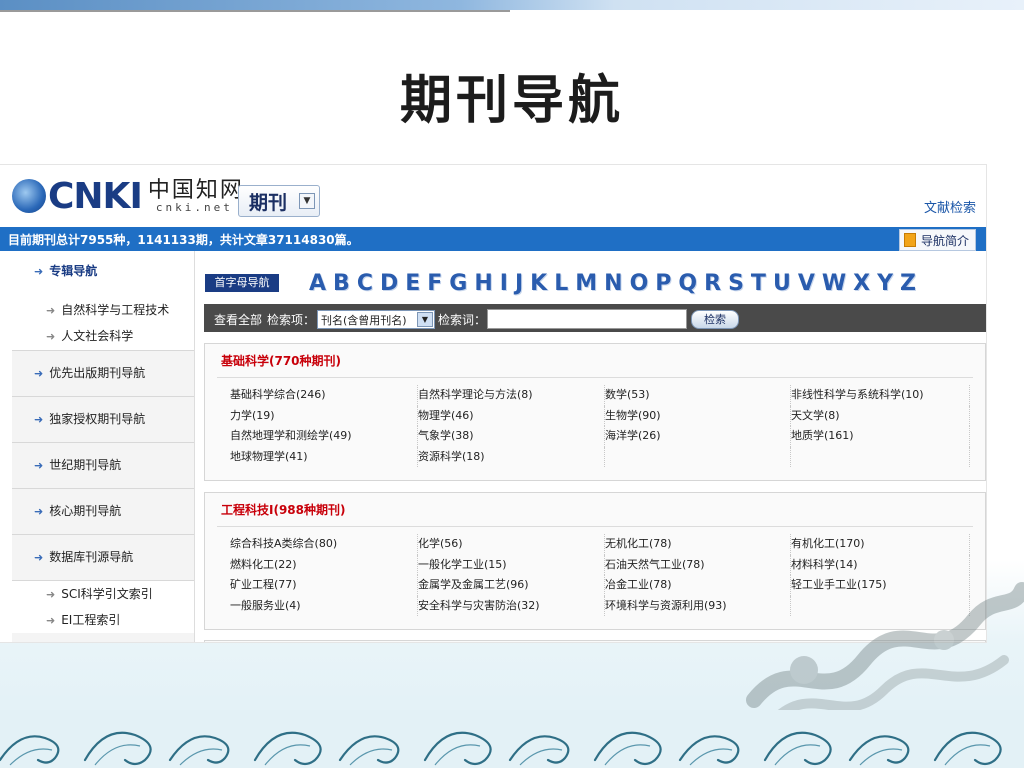  I want to click on keyword-input, so click(587, 319).